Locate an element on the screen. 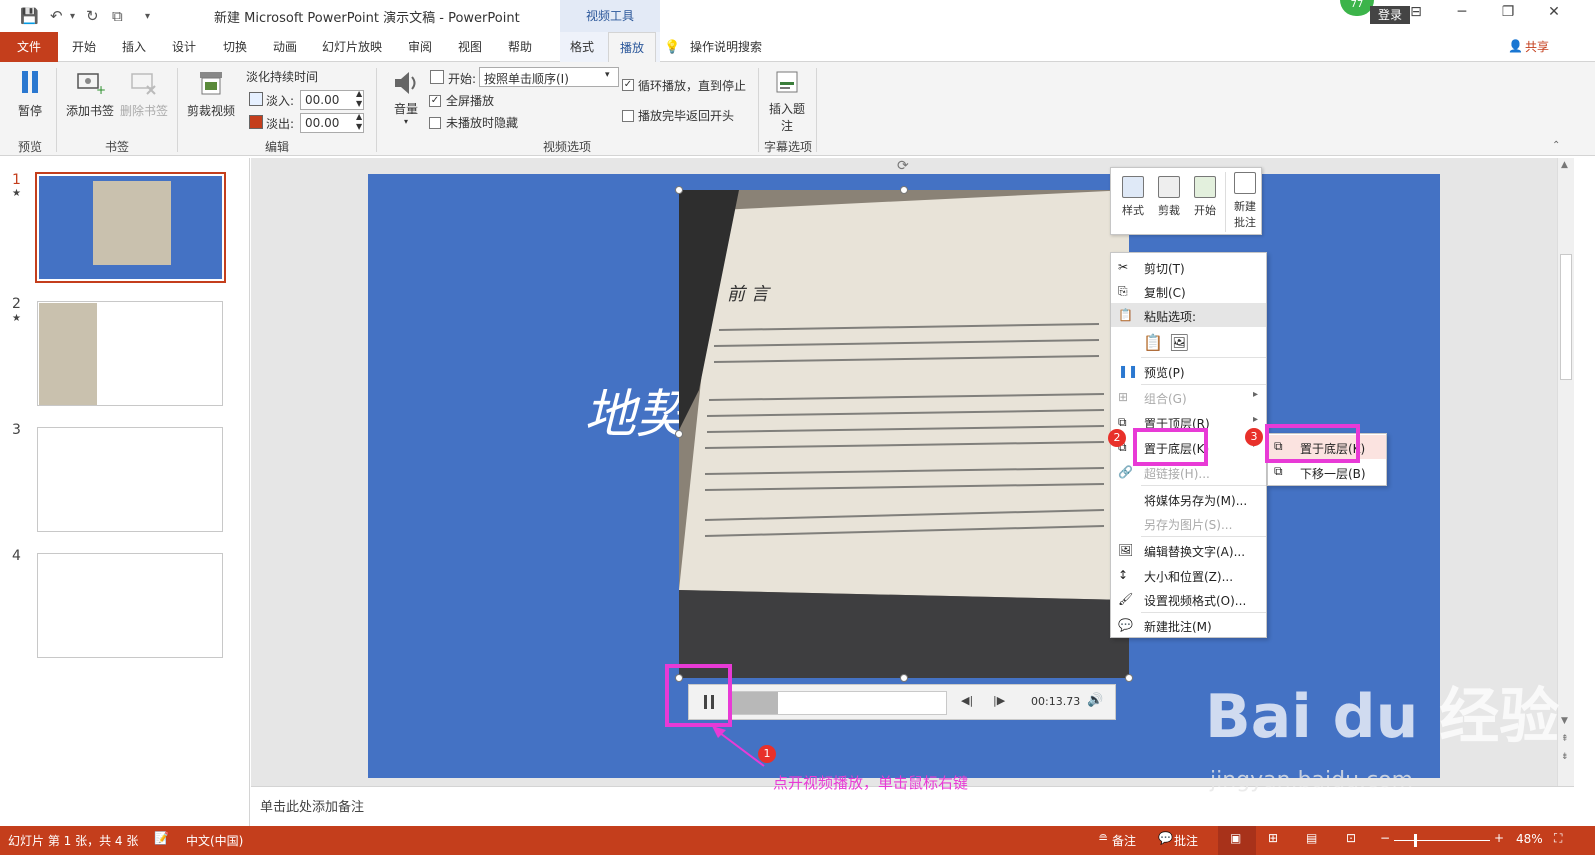 This screenshot has width=1595, height=855. close-button: ✕ is located at coordinates (1554, 16).